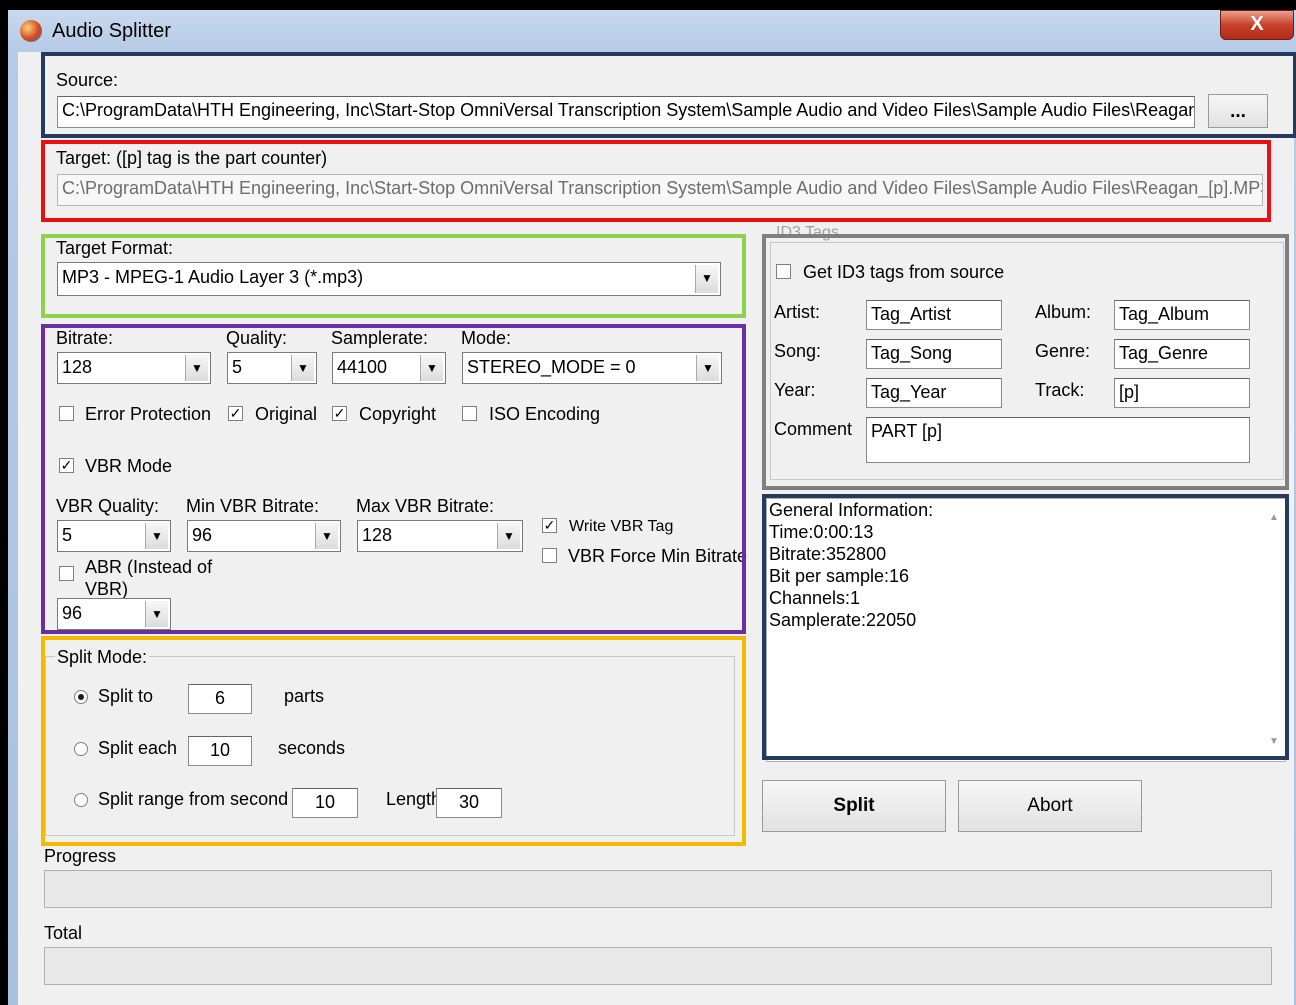  What do you see at coordinates (652, 31) in the screenshot?
I see `title-bar: Audio Splitter X` at bounding box center [652, 31].